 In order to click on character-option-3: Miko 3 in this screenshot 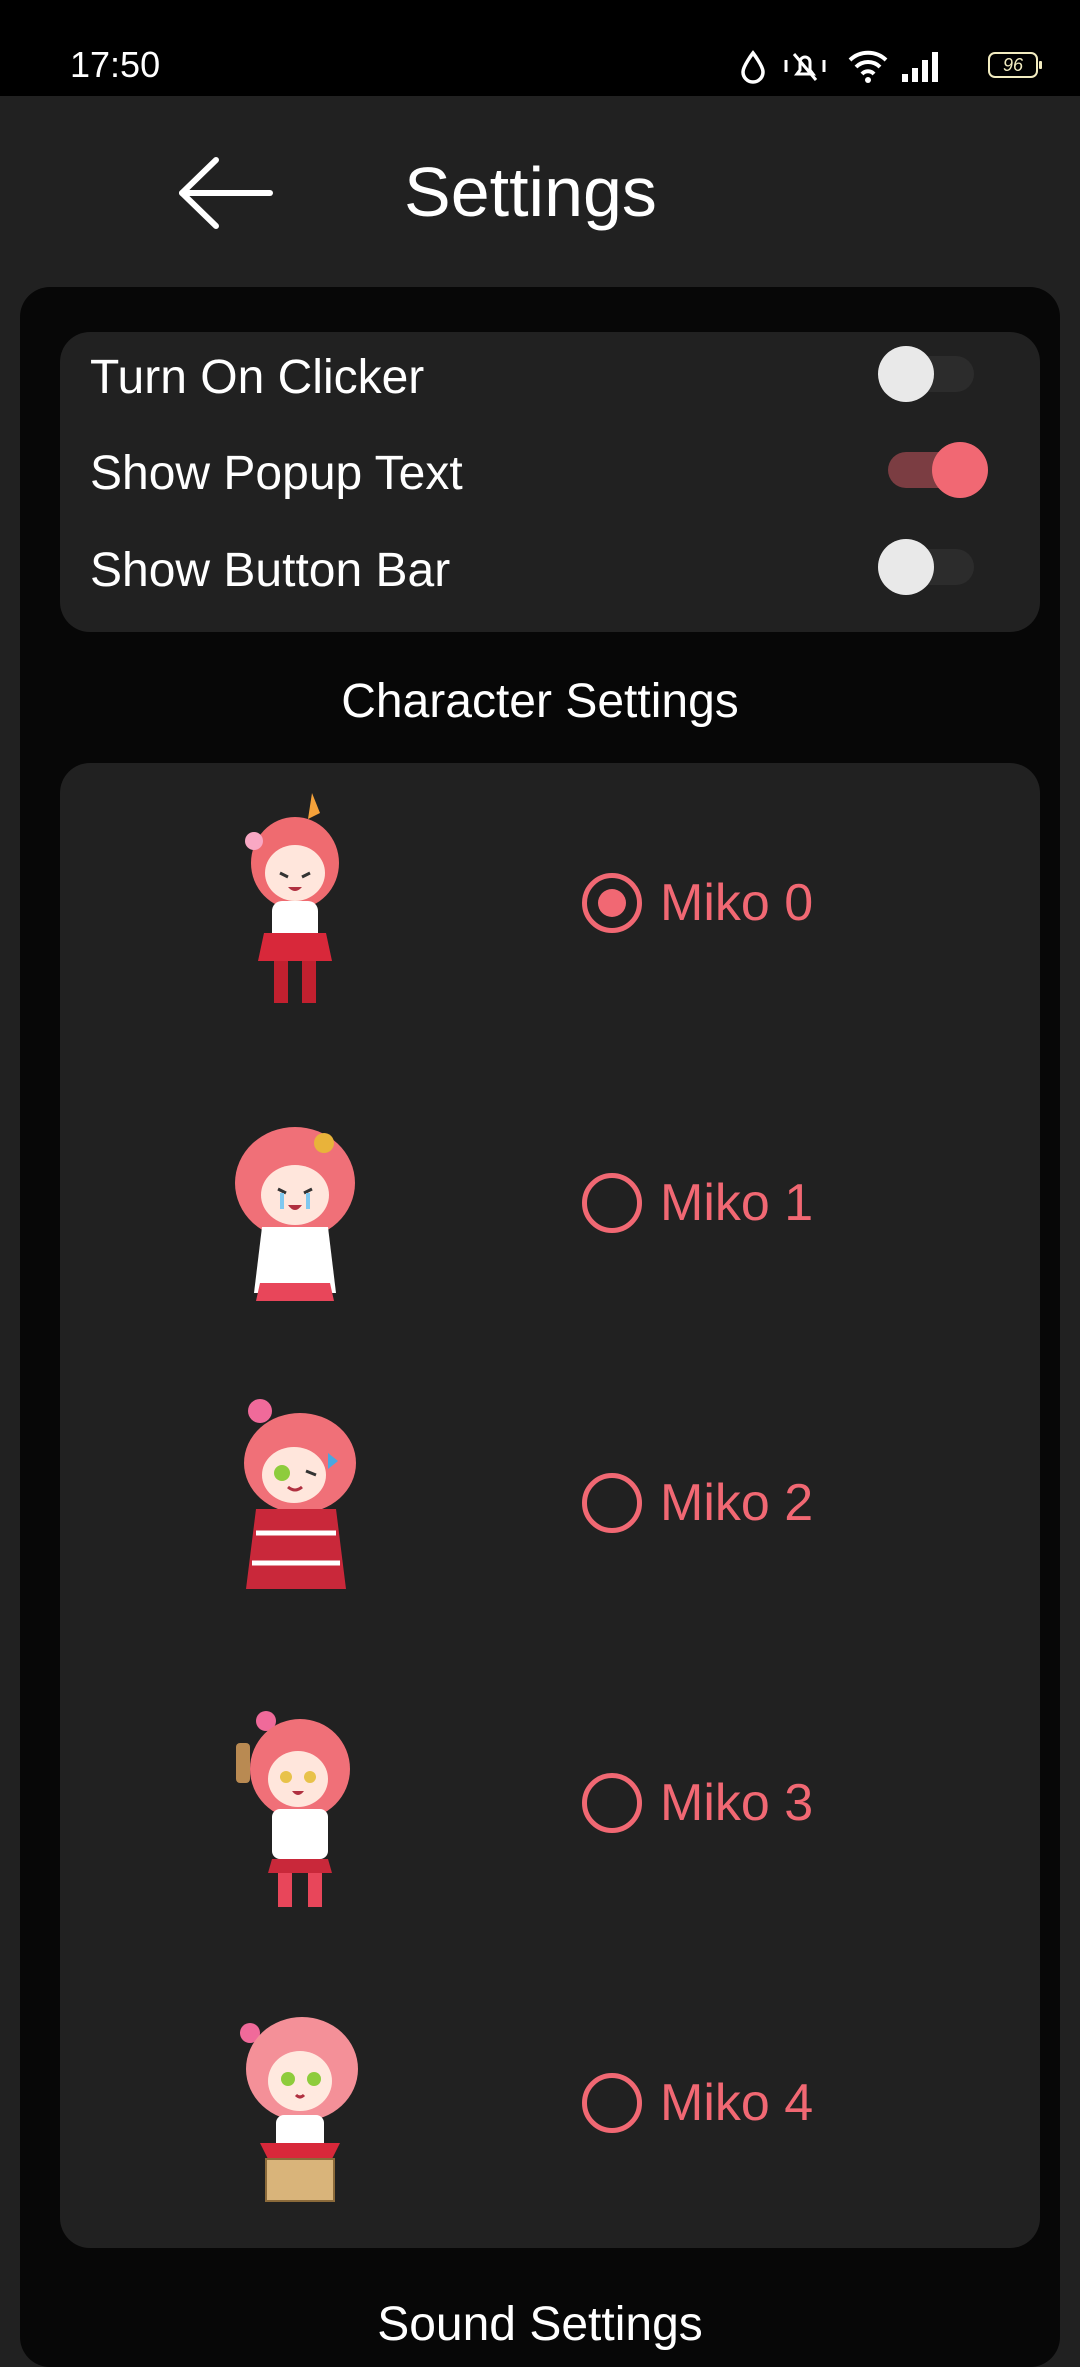, I will do `click(550, 1813)`.